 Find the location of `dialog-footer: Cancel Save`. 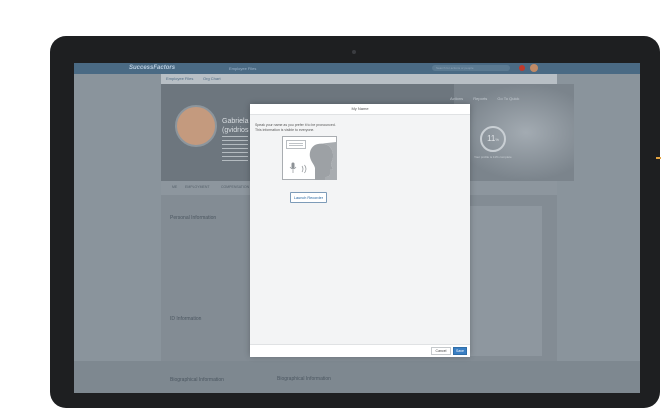

dialog-footer: Cancel Save is located at coordinates (360, 350).